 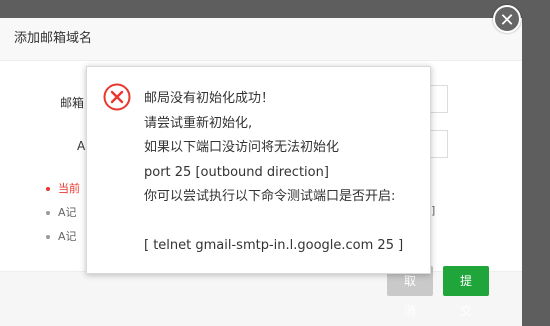 I want to click on alert-line: 你可以尝试执行以下命令测试端口是否开启:, so click(x=270, y=196).